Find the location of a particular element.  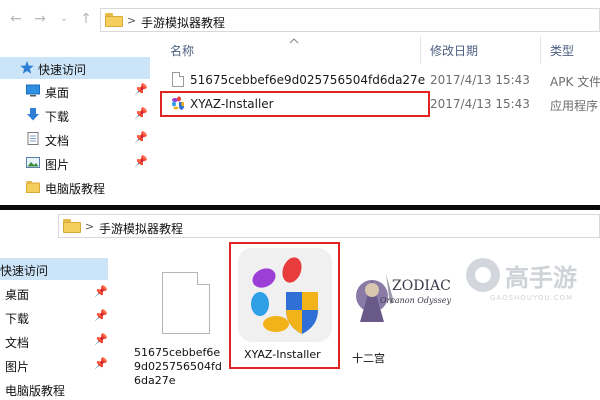

up-icon: ↑ is located at coordinates (86, 19).